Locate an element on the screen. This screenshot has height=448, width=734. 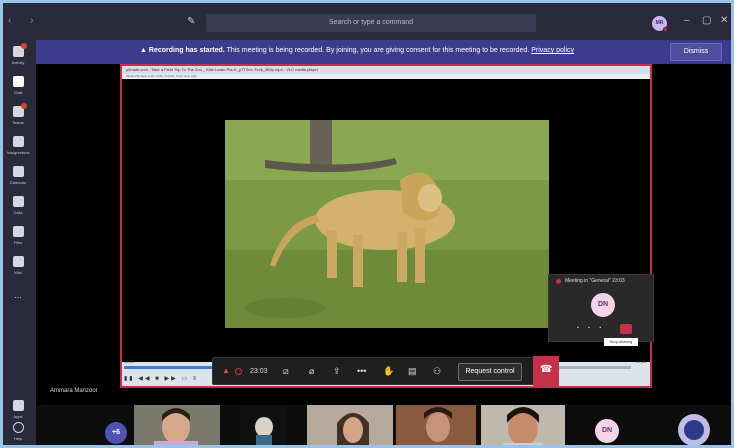
rail-item-calendar: Calendar is located at coordinates (18, 175).